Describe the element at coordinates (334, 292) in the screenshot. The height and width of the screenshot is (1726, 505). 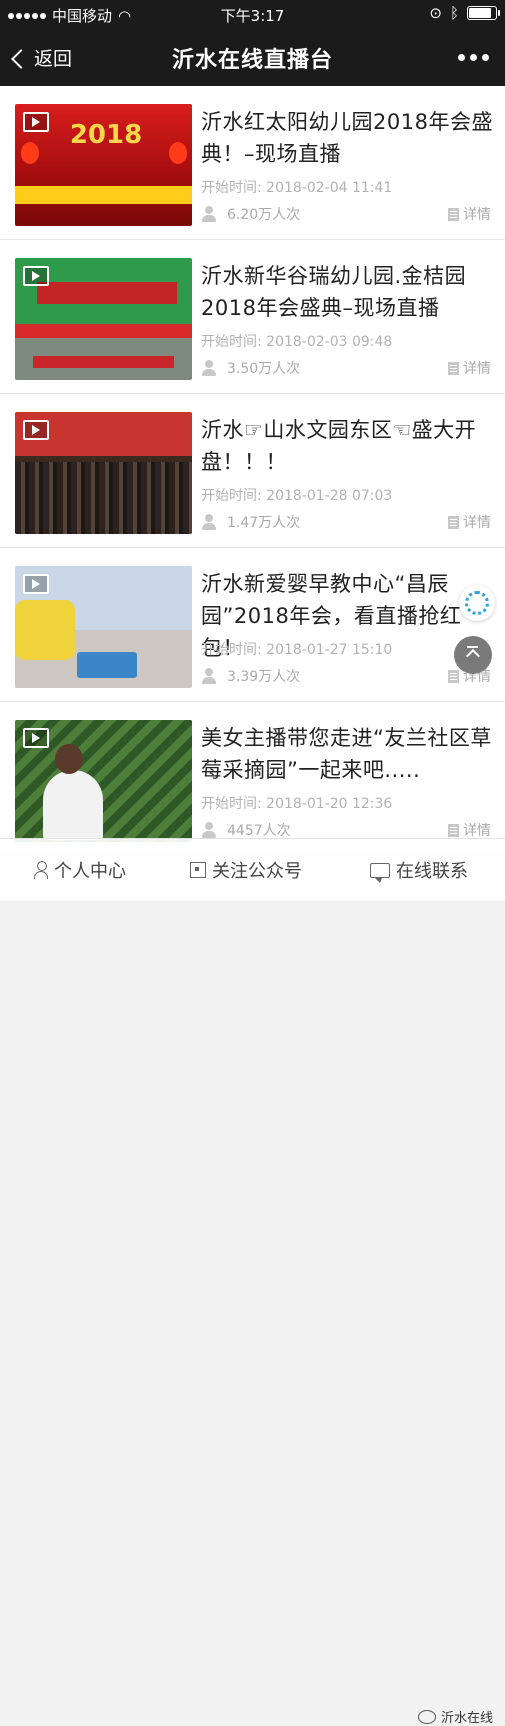
I see `item-title: 沂水新华谷瑞幼儿园.金桔园 2018年会盛典–现场直播` at that location.